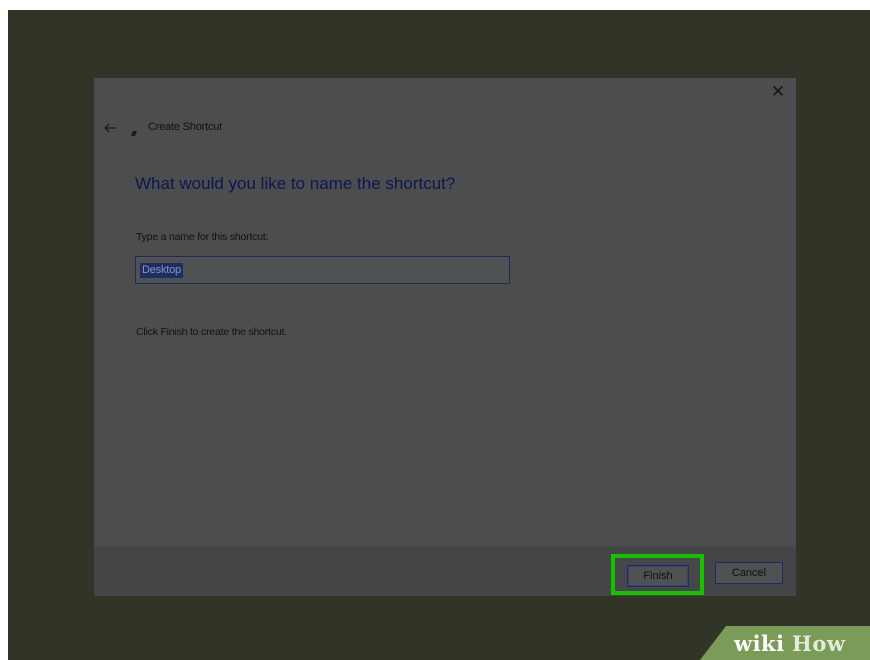 This screenshot has height=660, width=870. Describe the element at coordinates (134, 133) in the screenshot. I see `shortcut-icon` at that location.